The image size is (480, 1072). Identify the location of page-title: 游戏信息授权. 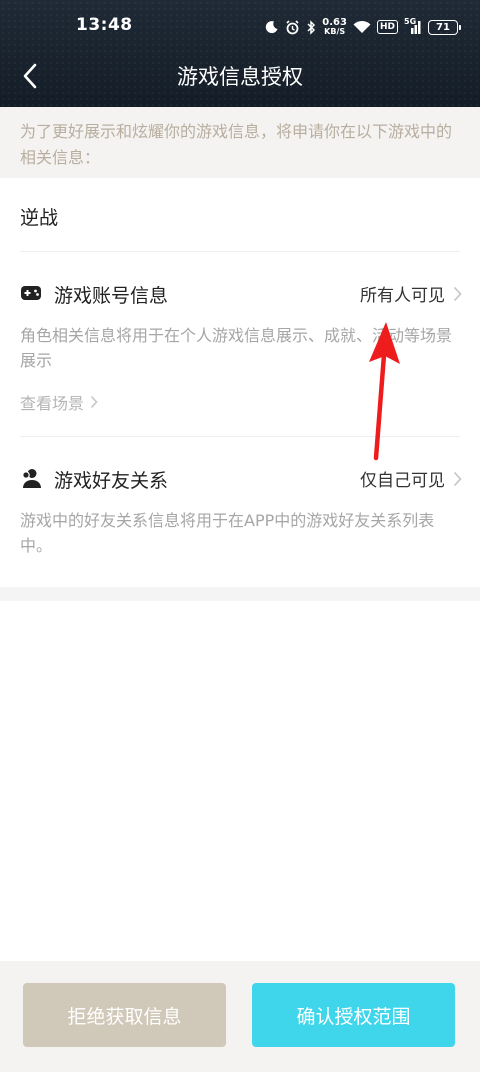
(240, 77).